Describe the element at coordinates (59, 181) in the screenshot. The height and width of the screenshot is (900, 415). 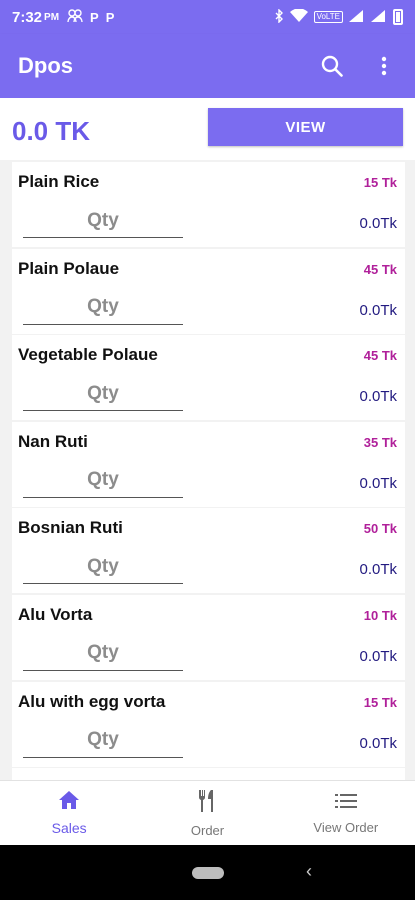
I see `item-name: Plain Rice` at that location.